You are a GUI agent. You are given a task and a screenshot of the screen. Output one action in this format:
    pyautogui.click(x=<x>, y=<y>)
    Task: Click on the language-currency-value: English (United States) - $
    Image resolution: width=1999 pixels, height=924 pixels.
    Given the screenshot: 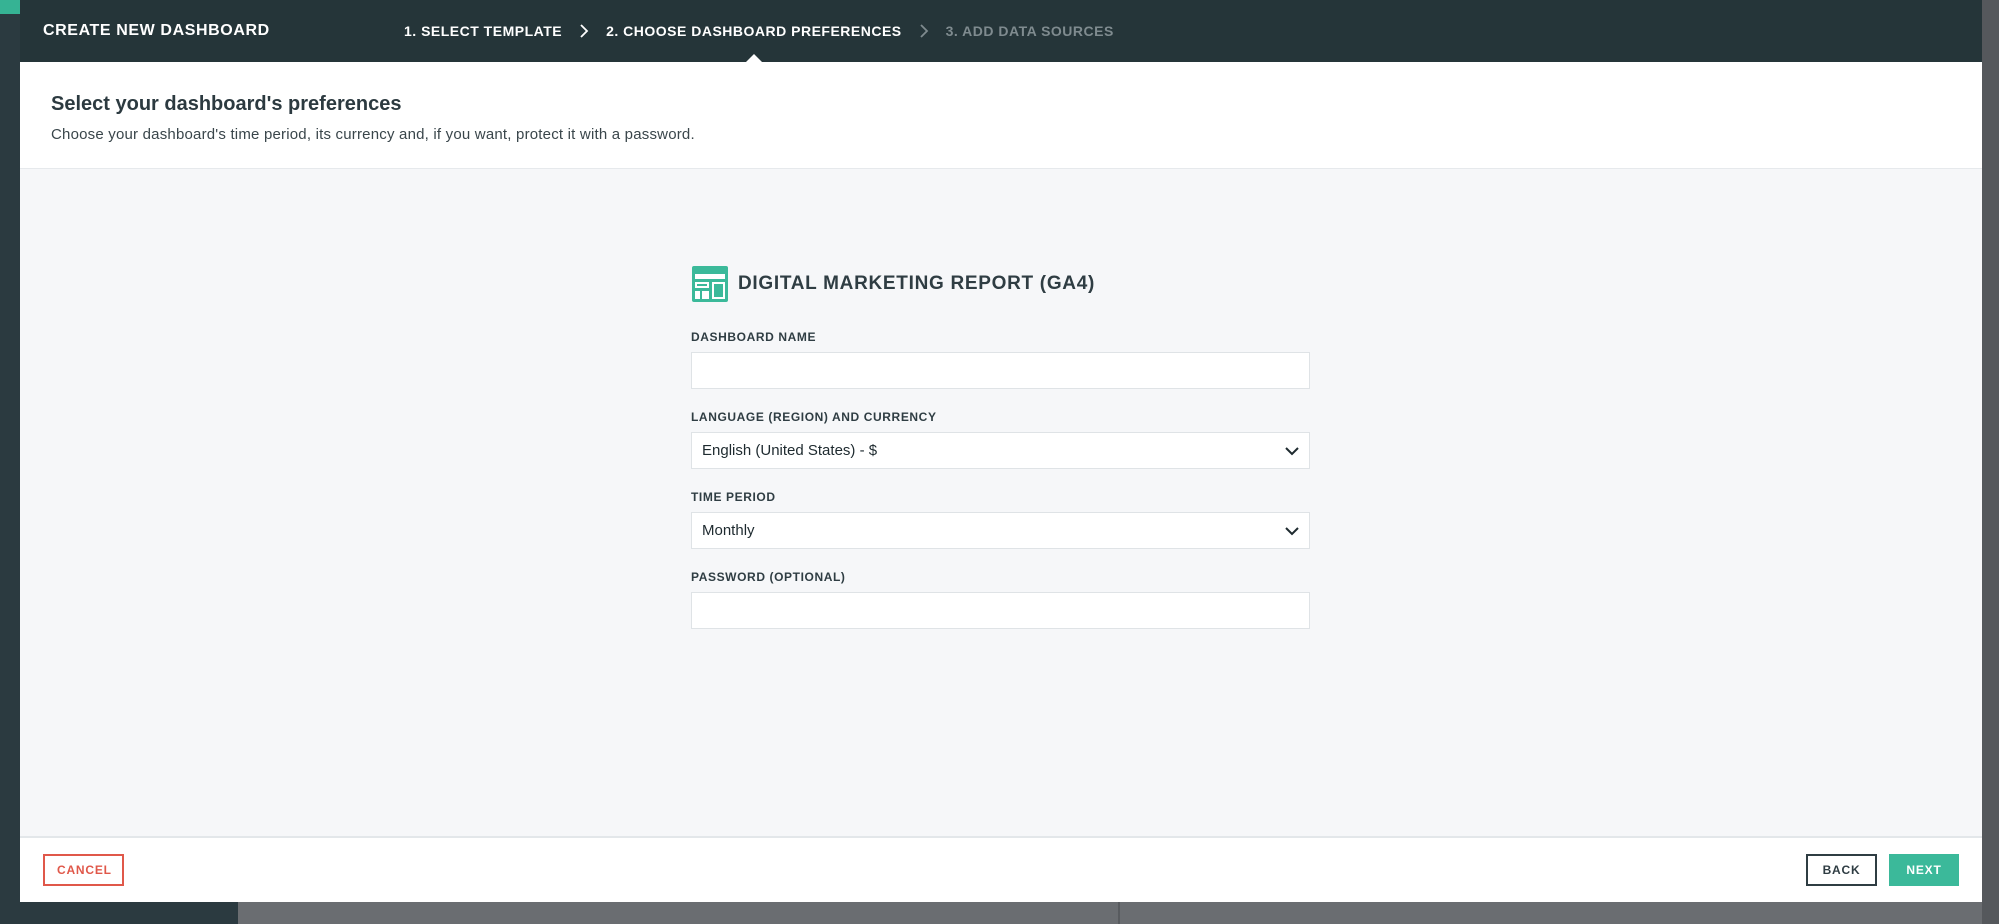 What is the action you would take?
    pyautogui.click(x=790, y=450)
    